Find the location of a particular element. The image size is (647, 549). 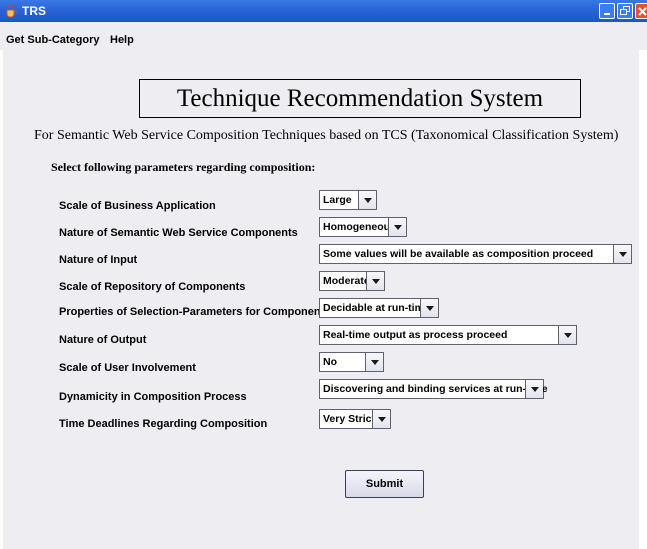

label-nature-of-input: Nature of Input is located at coordinates (98, 260).